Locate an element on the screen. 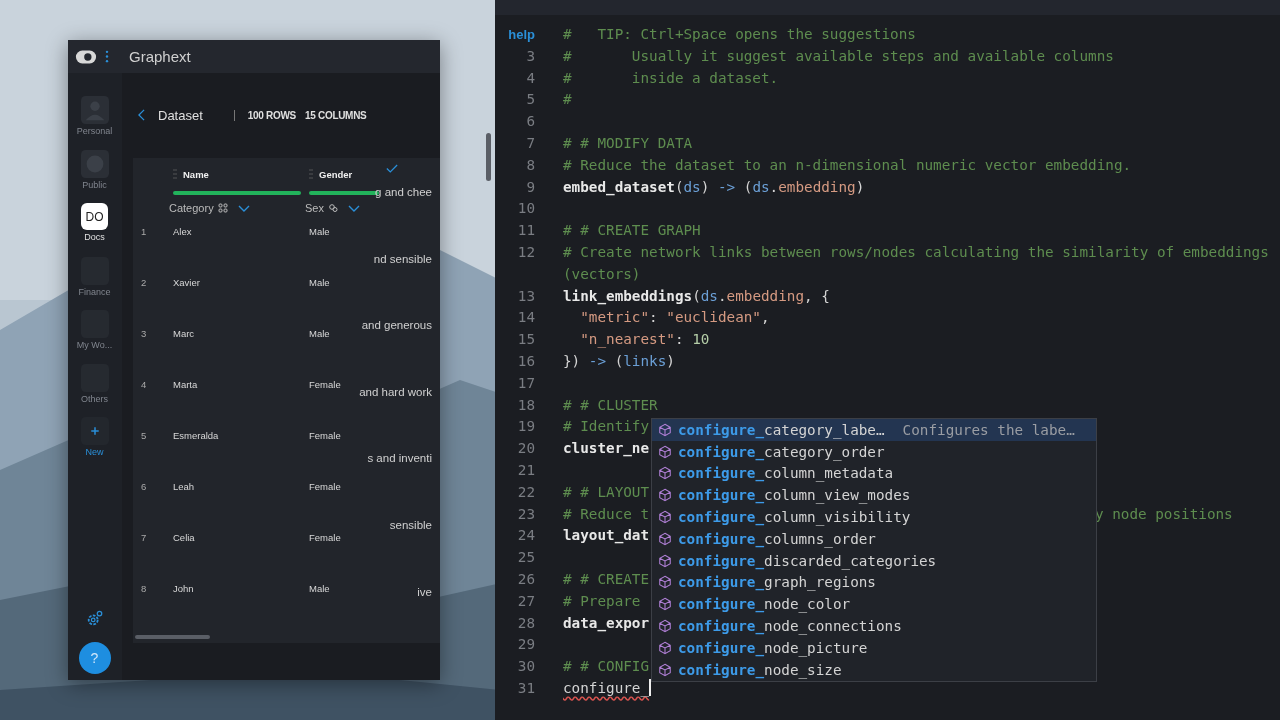  row-number: 5 is located at coordinates (143, 436).